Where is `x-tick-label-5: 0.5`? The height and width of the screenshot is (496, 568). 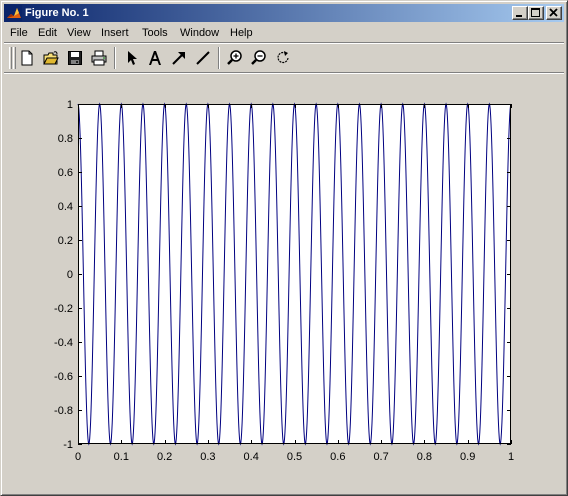
x-tick-label-5: 0.5 is located at coordinates (294, 457).